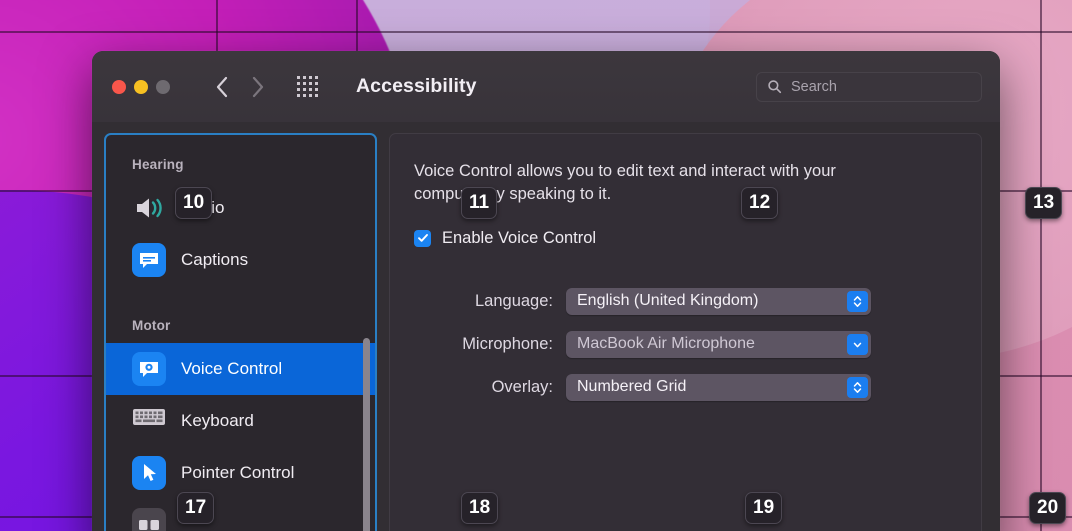  What do you see at coordinates (718, 387) in the screenshot?
I see `overlay-dropdown: Numbered Grid` at bounding box center [718, 387].